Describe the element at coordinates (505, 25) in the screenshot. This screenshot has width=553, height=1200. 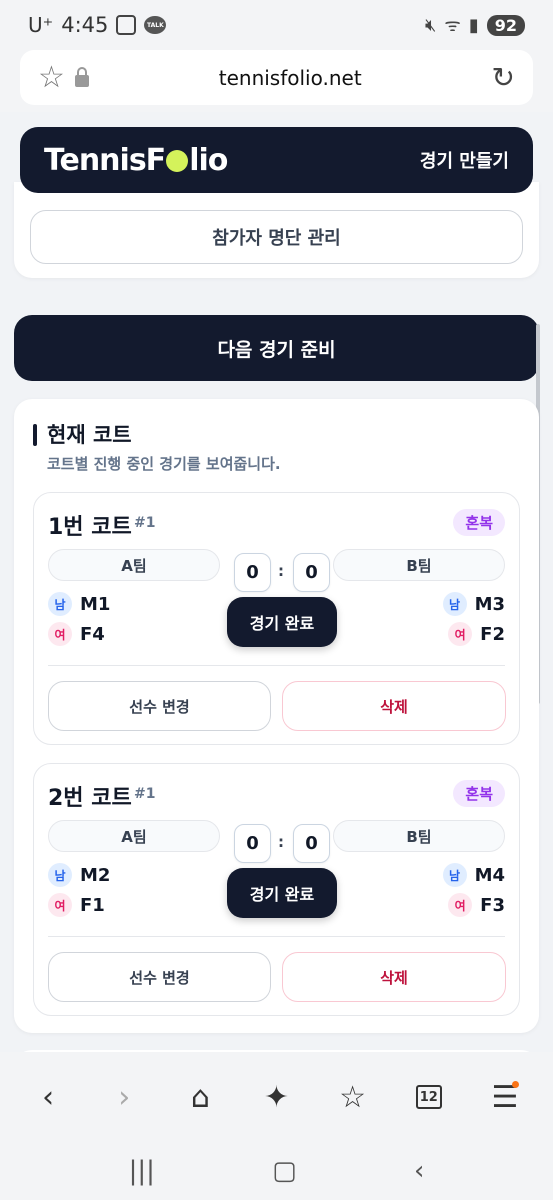
I see `battery-indicator: 92` at that location.